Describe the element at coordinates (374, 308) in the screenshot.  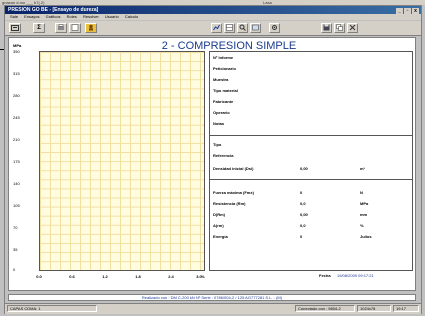
I see `status-resolution: 1024x76` at that location.